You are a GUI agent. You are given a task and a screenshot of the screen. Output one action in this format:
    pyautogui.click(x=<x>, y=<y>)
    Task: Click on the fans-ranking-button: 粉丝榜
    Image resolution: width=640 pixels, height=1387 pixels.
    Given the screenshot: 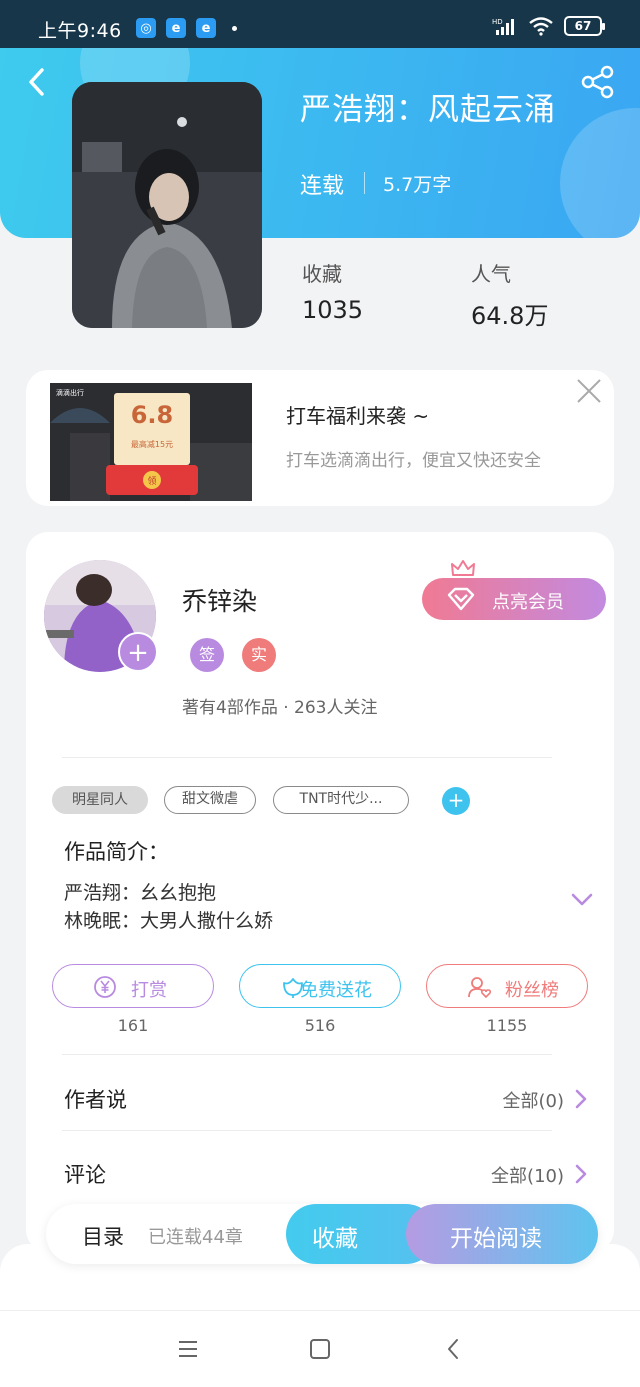 What is the action you would take?
    pyautogui.click(x=507, y=986)
    